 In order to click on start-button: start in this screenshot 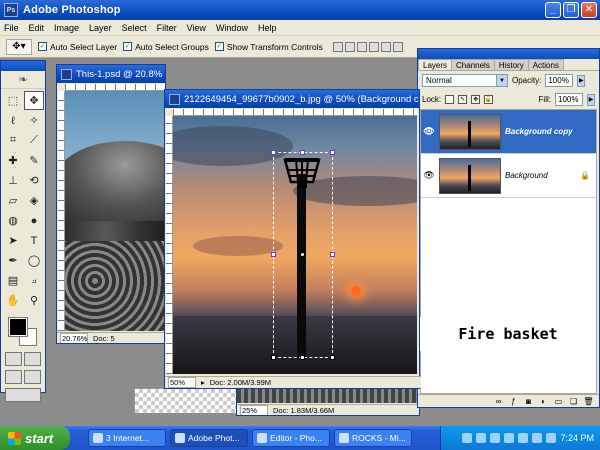, I will do `click(35, 438)`.